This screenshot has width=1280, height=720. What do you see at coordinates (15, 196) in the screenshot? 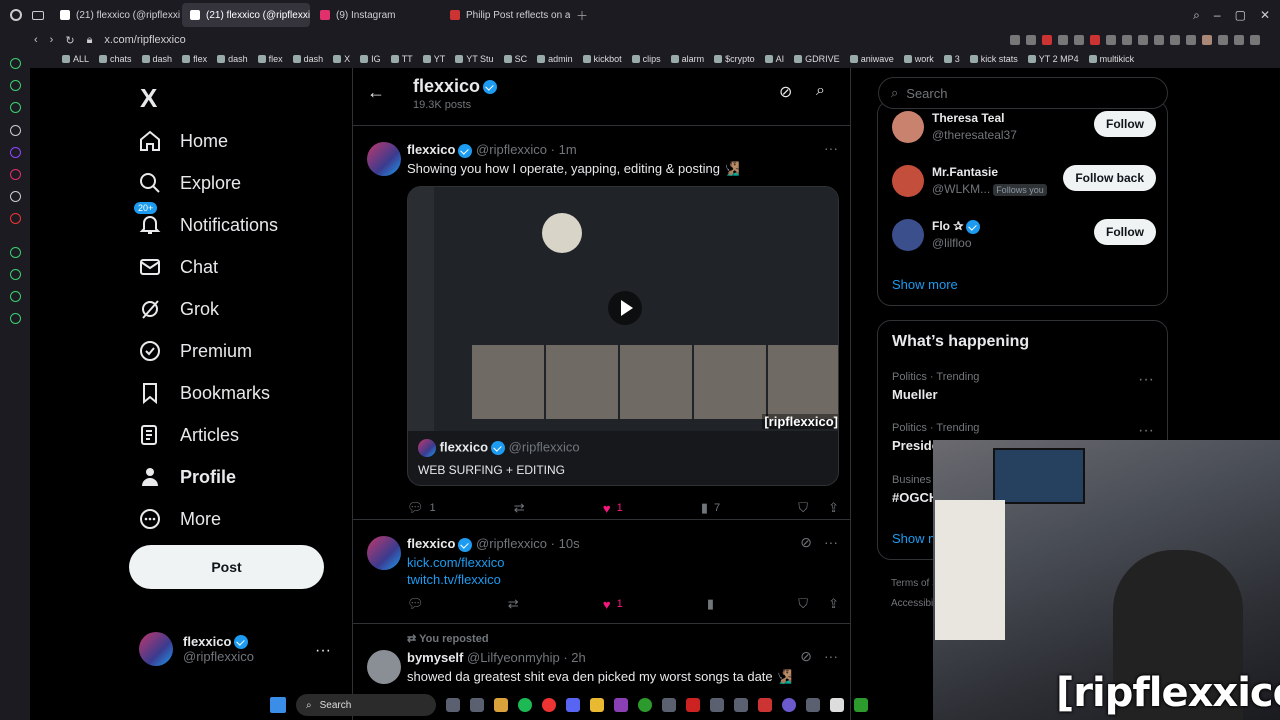
I see `x-app-icon` at bounding box center [15, 196].